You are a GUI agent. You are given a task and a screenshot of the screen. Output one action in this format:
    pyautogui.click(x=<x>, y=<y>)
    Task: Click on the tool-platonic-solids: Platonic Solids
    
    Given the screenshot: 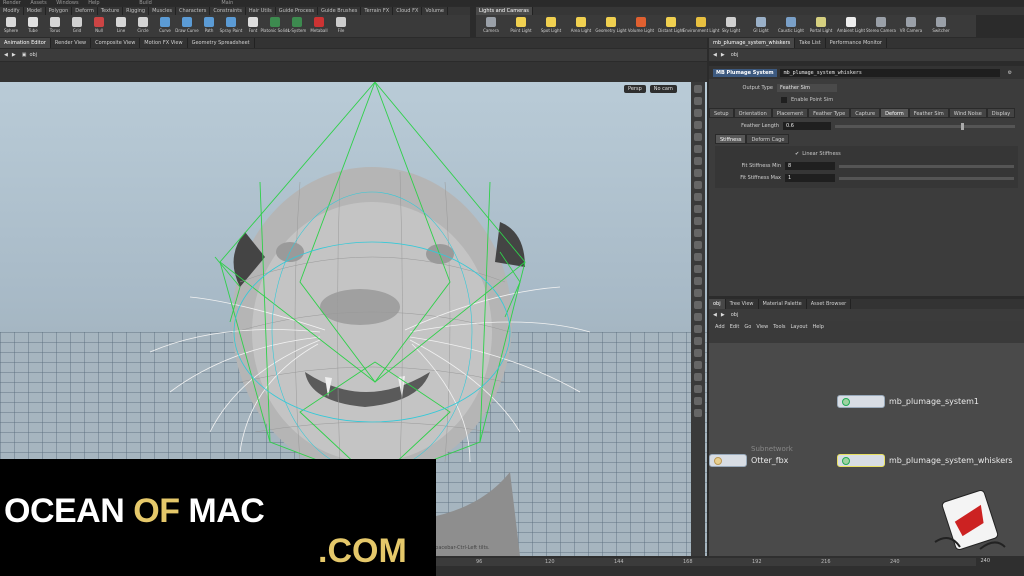 What is the action you would take?
    pyautogui.click(x=275, y=26)
    